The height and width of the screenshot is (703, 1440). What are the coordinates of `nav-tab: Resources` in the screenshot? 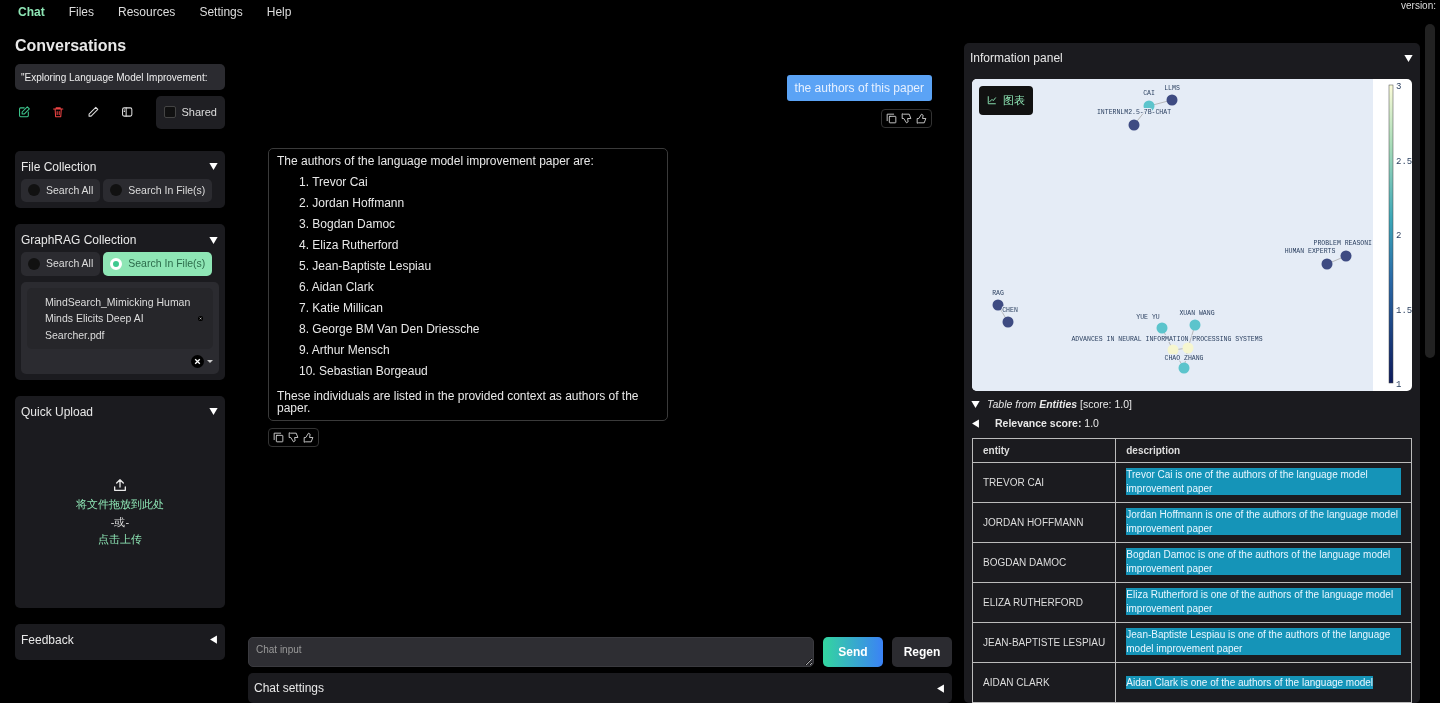 It's located at (147, 11).